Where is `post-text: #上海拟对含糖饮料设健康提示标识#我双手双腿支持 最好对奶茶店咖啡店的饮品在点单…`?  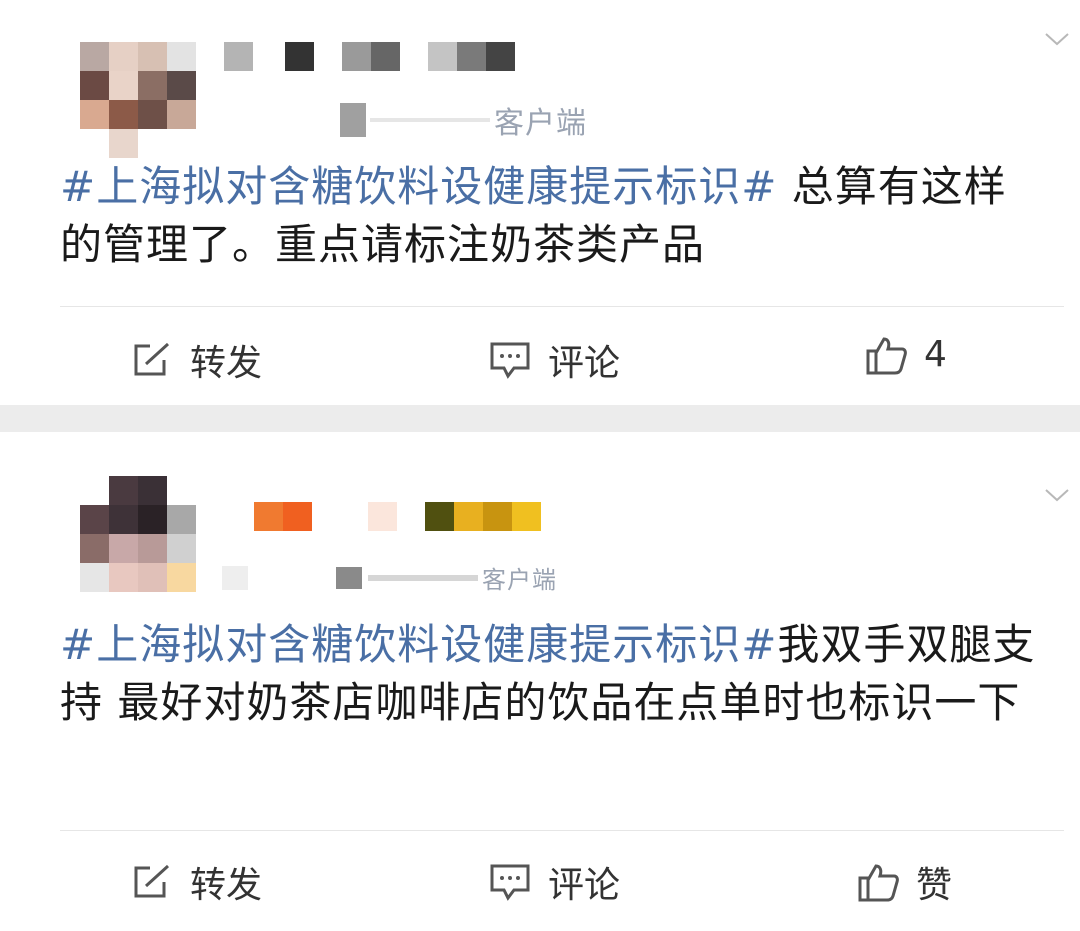 post-text: #上海拟对含糖饮料设健康提示标识#我双手双腿支持 最好对奶茶店咖啡店的饮品在点单… is located at coordinates (550, 674).